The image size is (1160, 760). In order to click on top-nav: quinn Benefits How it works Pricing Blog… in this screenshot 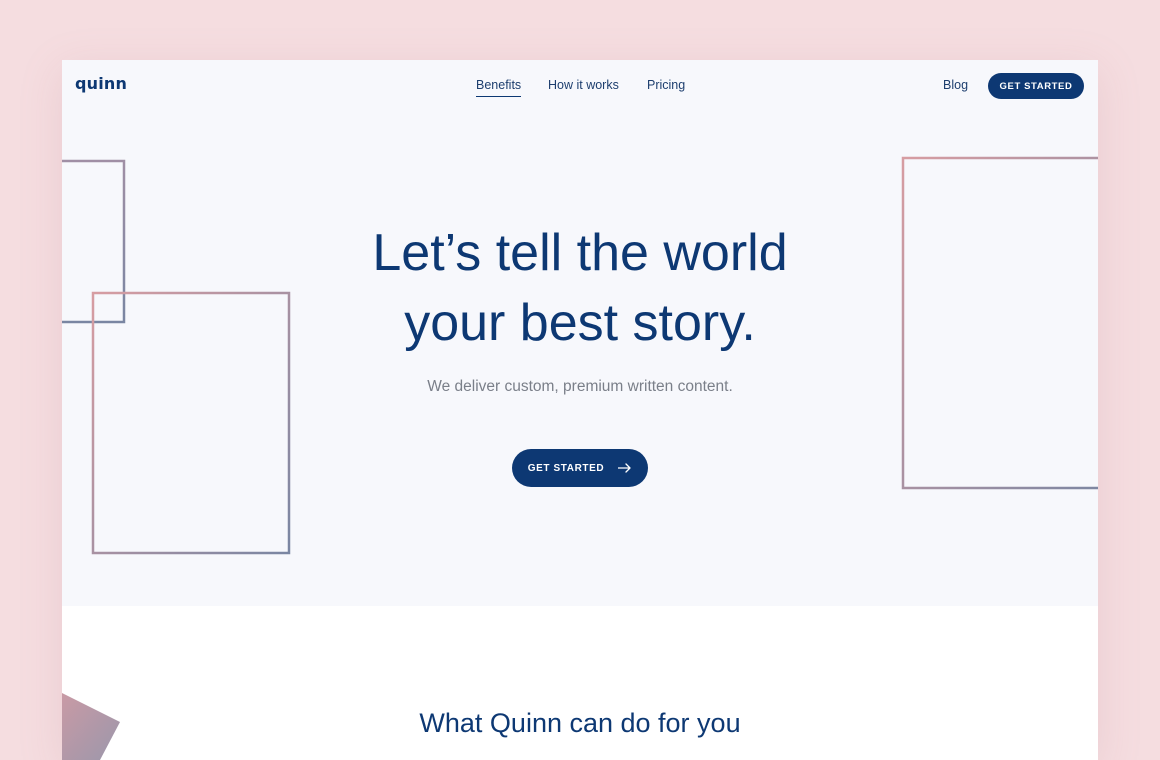, I will do `click(580, 86)`.